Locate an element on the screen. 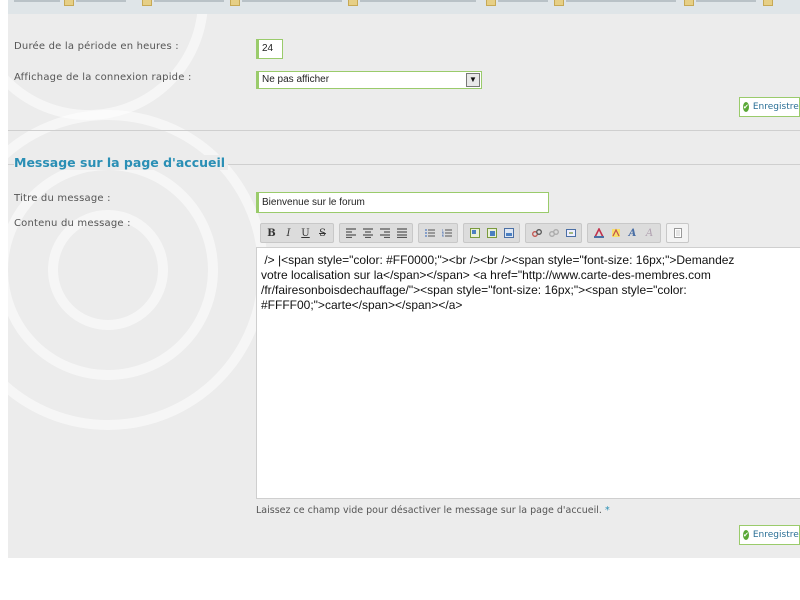 This screenshot has height=600, width=800. text-color-icon is located at coordinates (598, 233).